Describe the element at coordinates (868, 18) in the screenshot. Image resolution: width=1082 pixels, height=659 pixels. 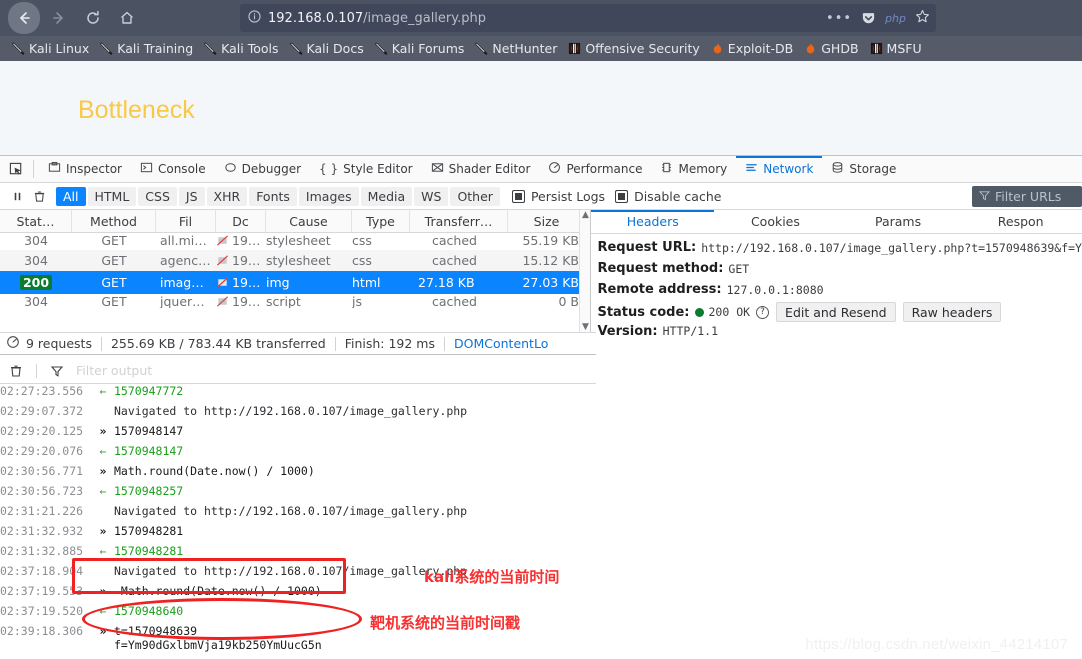
I see `pocket-icon` at that location.